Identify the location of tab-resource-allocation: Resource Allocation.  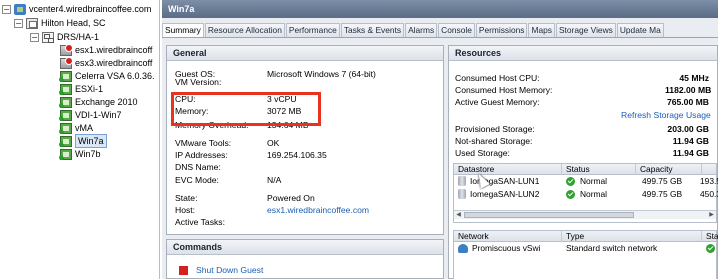
(244, 30).